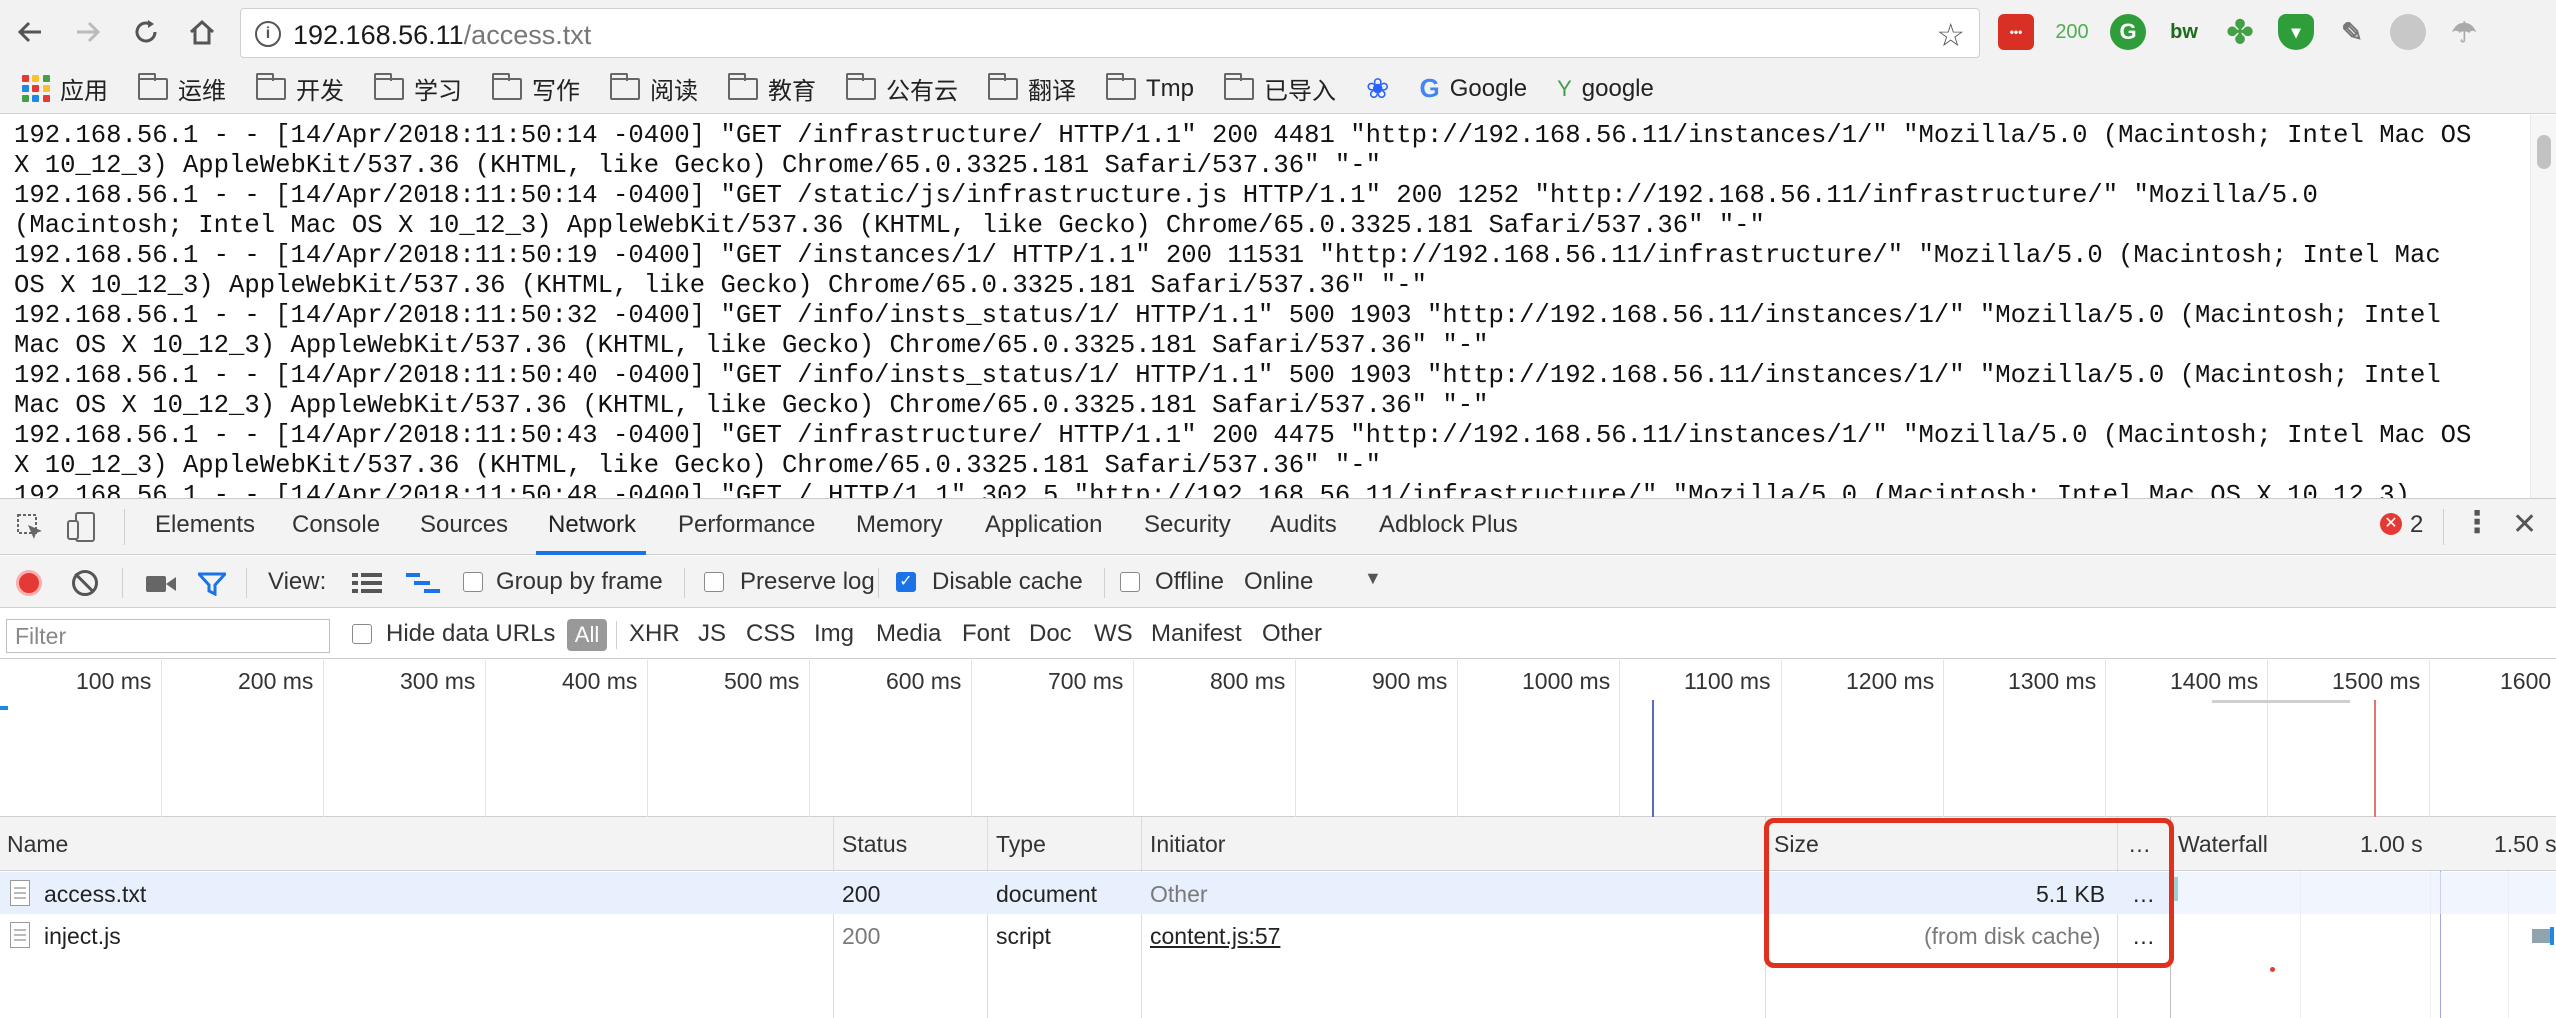 The height and width of the screenshot is (1018, 2556). I want to click on filter-type-doc: Doc, so click(1050, 634).